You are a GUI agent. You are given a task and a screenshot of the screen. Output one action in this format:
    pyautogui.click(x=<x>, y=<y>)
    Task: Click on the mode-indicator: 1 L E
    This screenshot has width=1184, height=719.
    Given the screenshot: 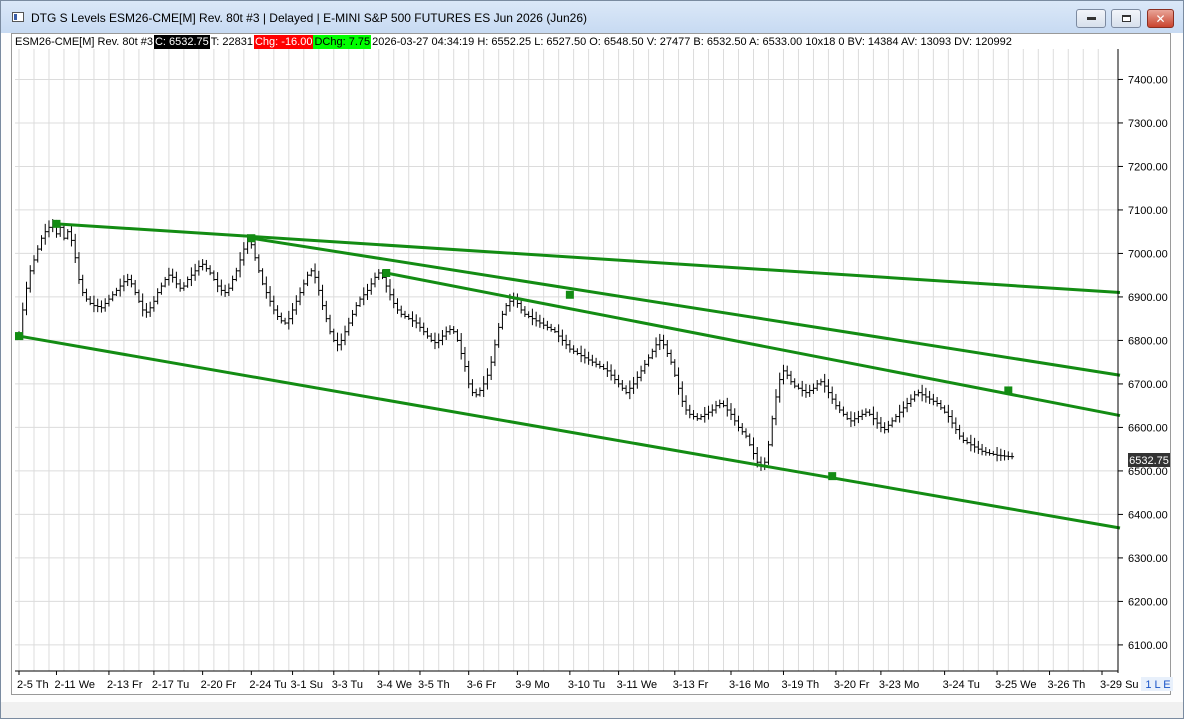 What is the action you would take?
    pyautogui.click(x=1157, y=685)
    